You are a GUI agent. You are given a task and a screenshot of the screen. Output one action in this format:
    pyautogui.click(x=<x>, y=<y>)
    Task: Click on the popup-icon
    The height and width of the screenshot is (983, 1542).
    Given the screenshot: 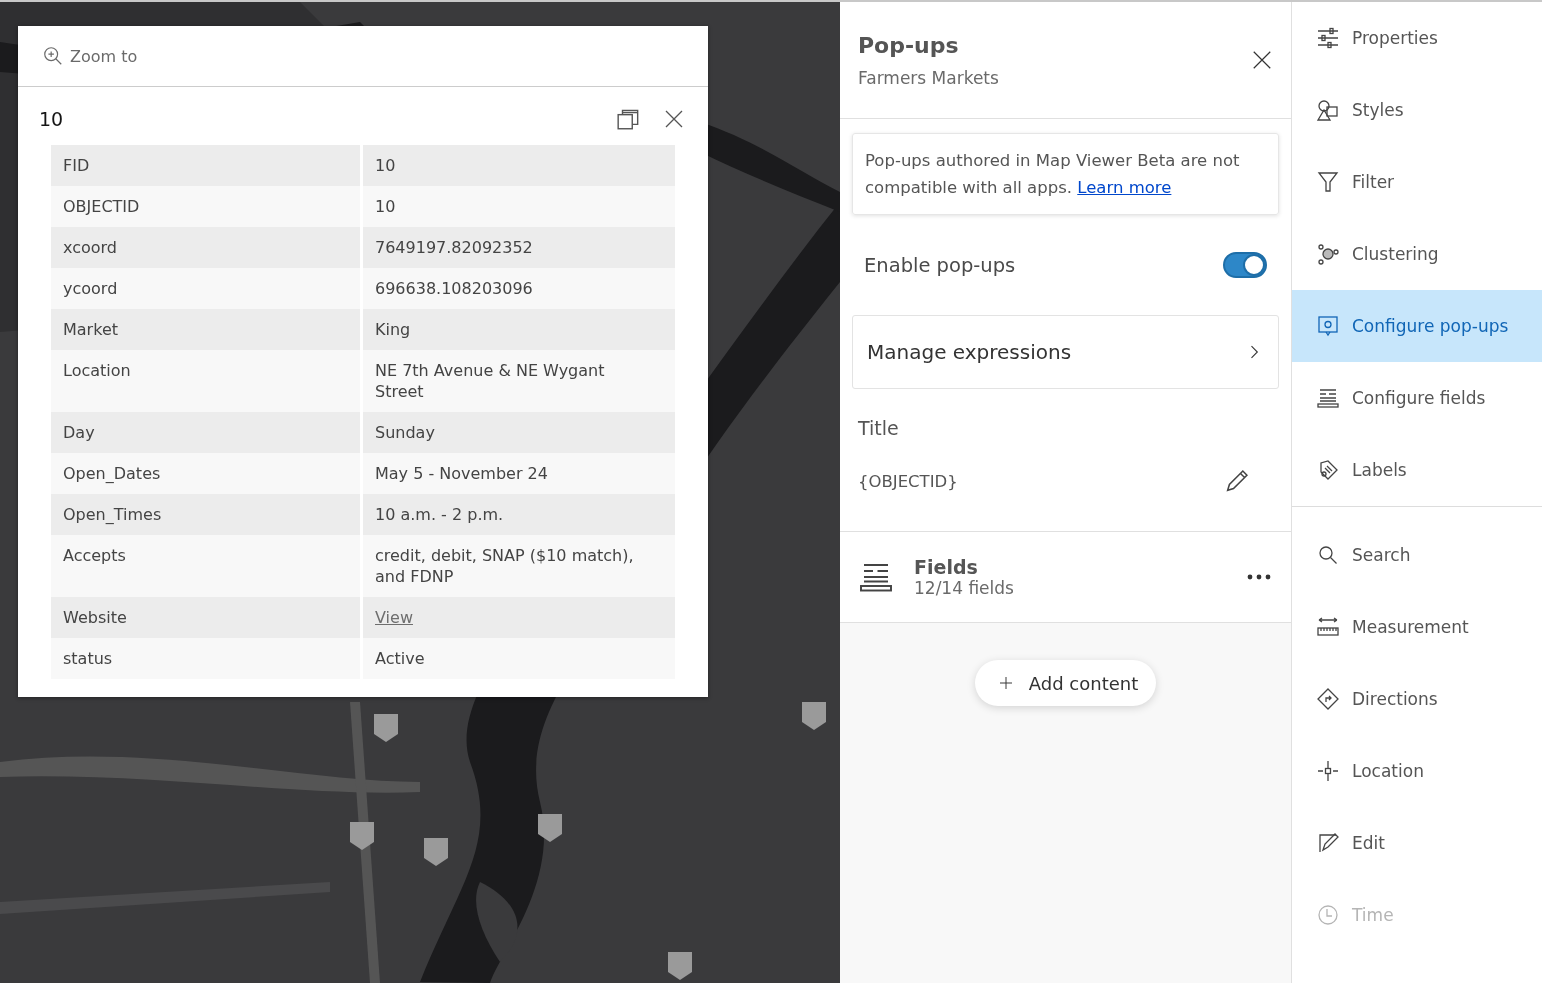 What is the action you would take?
    pyautogui.click(x=1328, y=326)
    